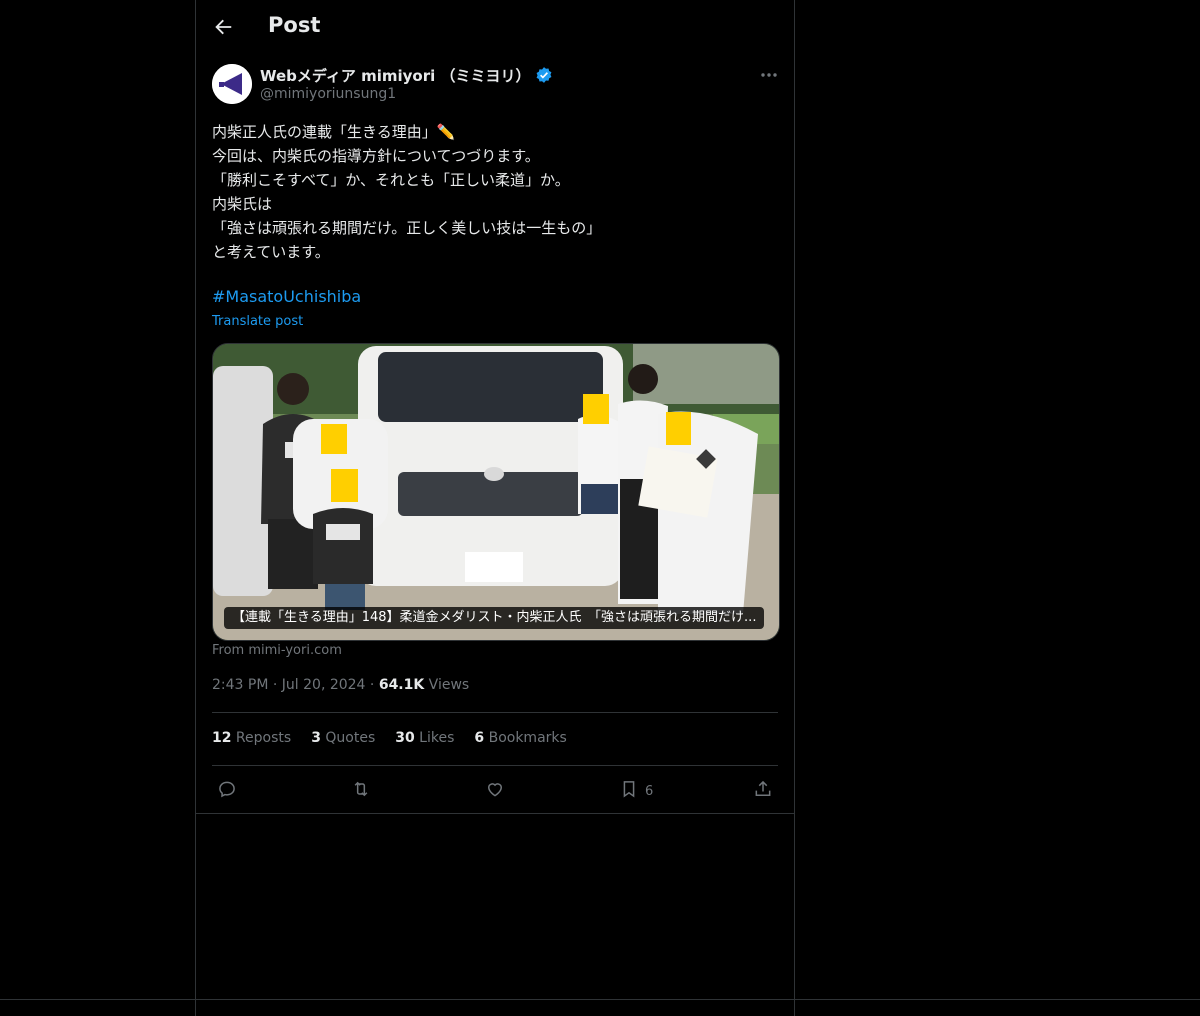 This screenshot has height=1016, width=1200. What do you see at coordinates (271, 252) in the screenshot?
I see `tweet-line: と考えています。` at bounding box center [271, 252].